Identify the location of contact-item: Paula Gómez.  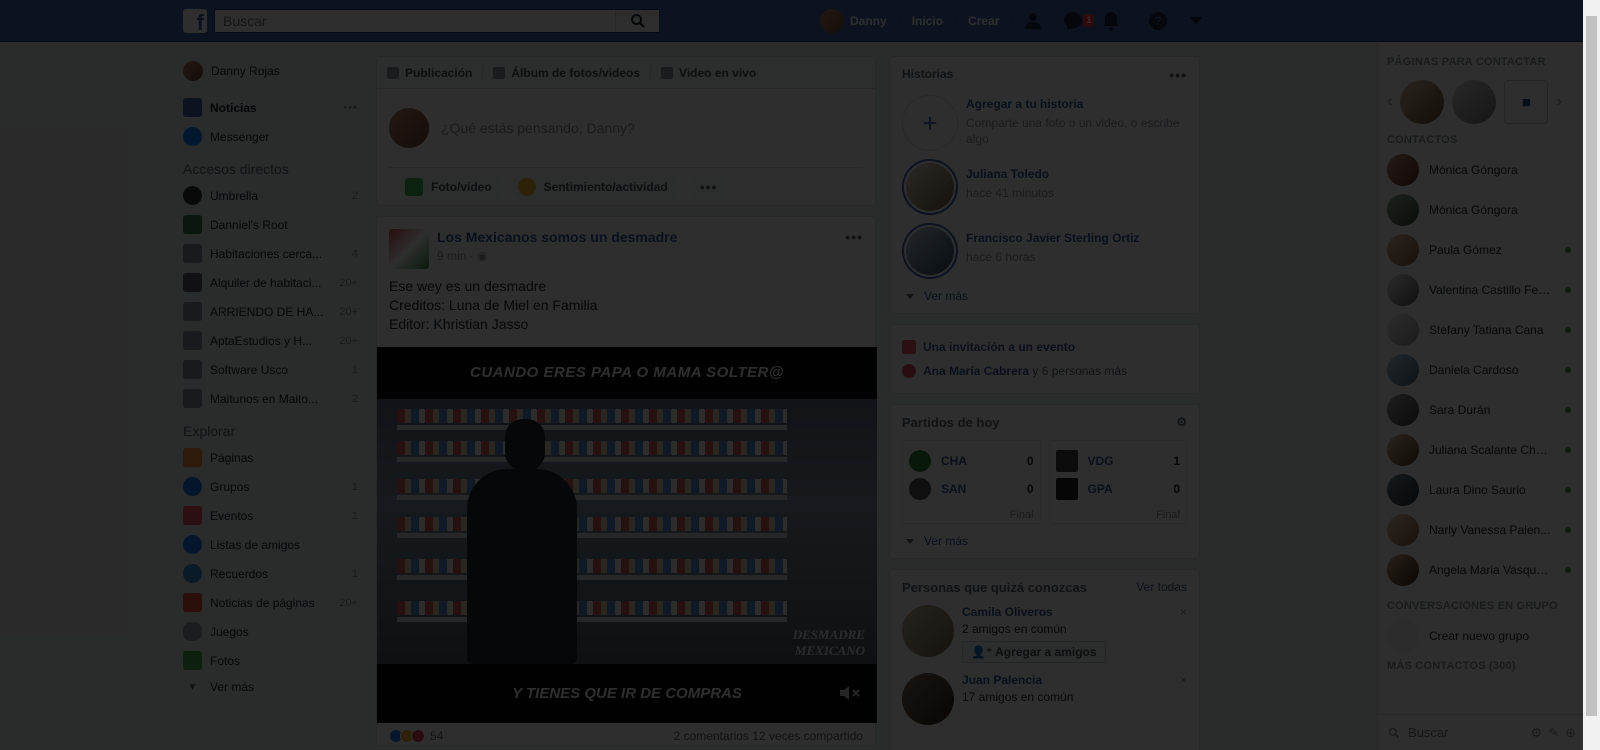
(1480, 250).